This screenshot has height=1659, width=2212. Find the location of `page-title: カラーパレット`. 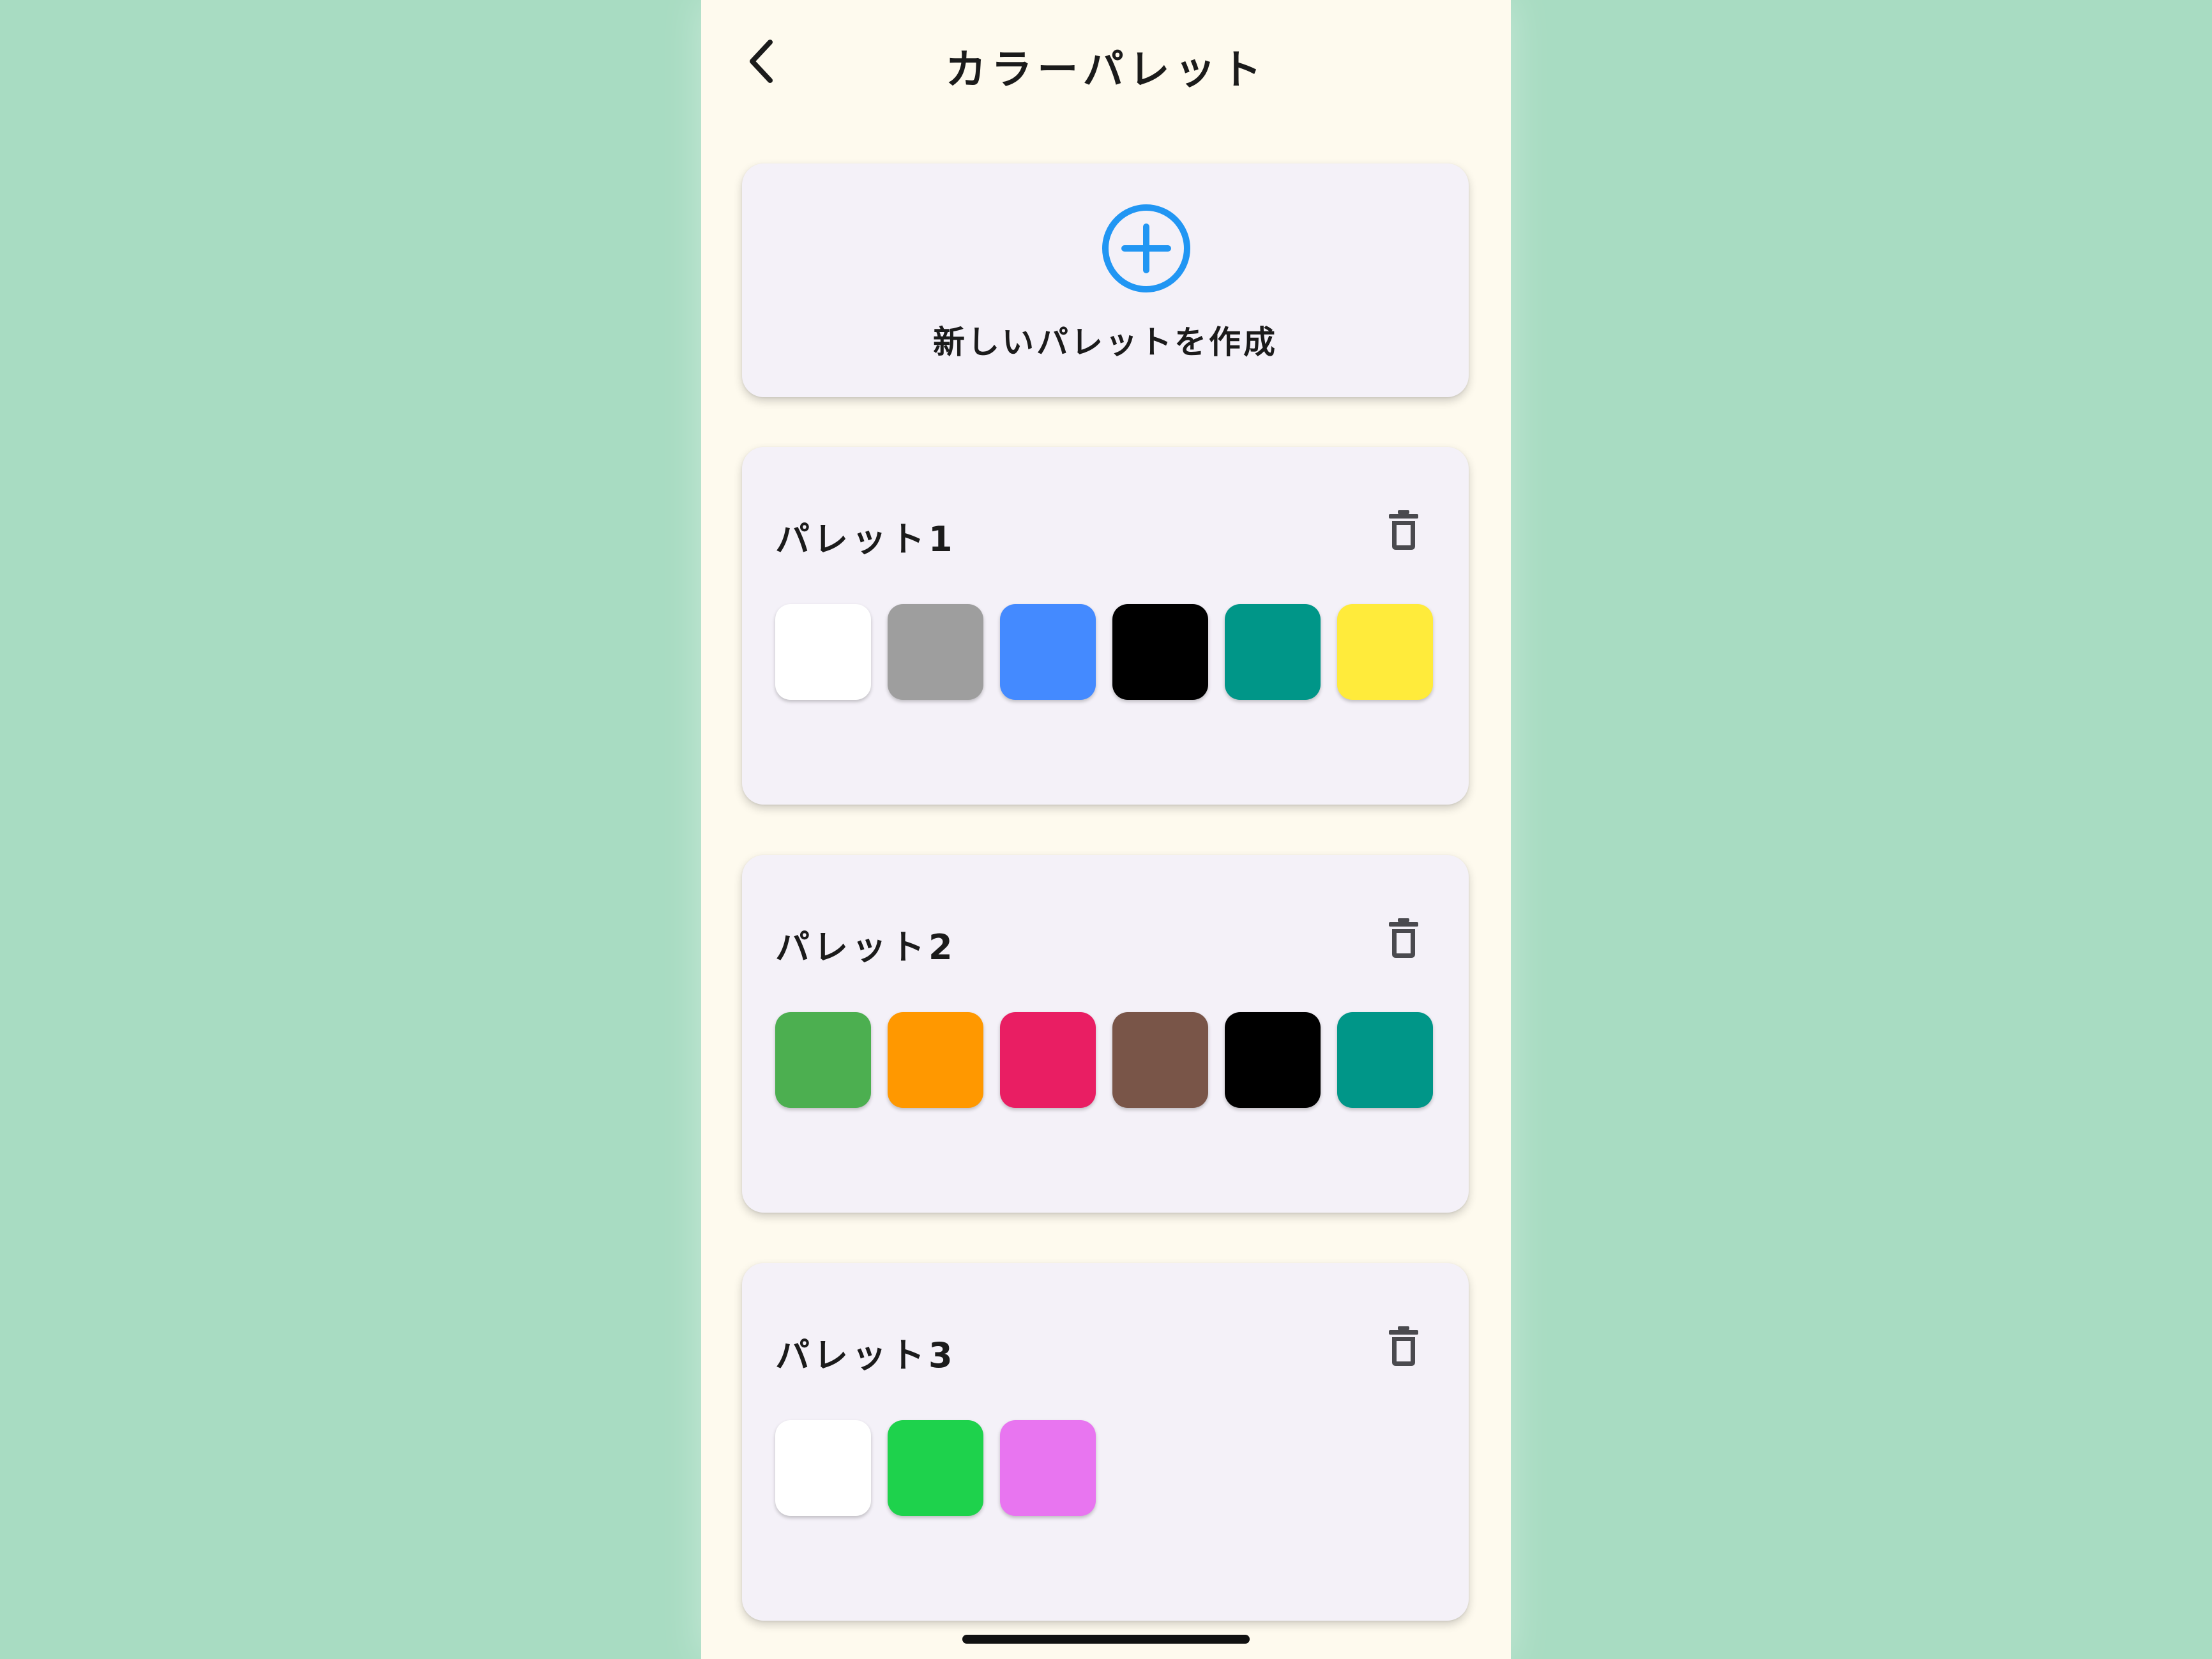

page-title: カラーパレット is located at coordinates (1106, 71).